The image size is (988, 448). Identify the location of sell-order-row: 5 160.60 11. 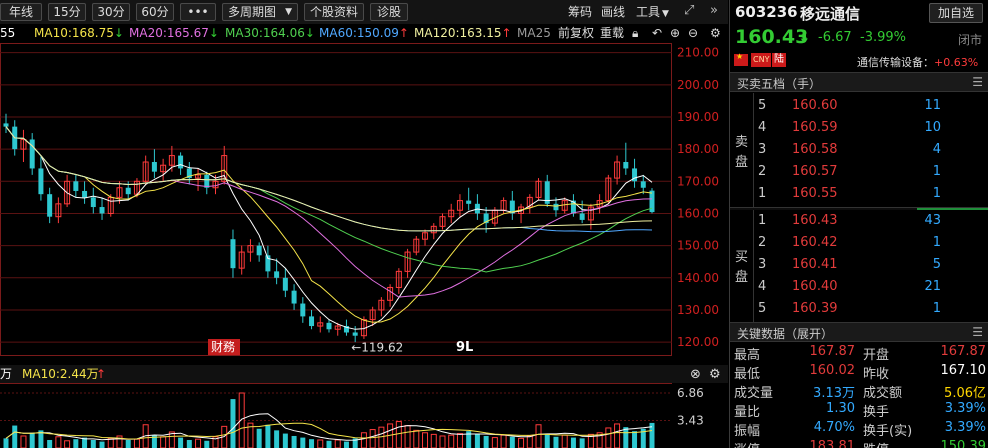
(871, 106).